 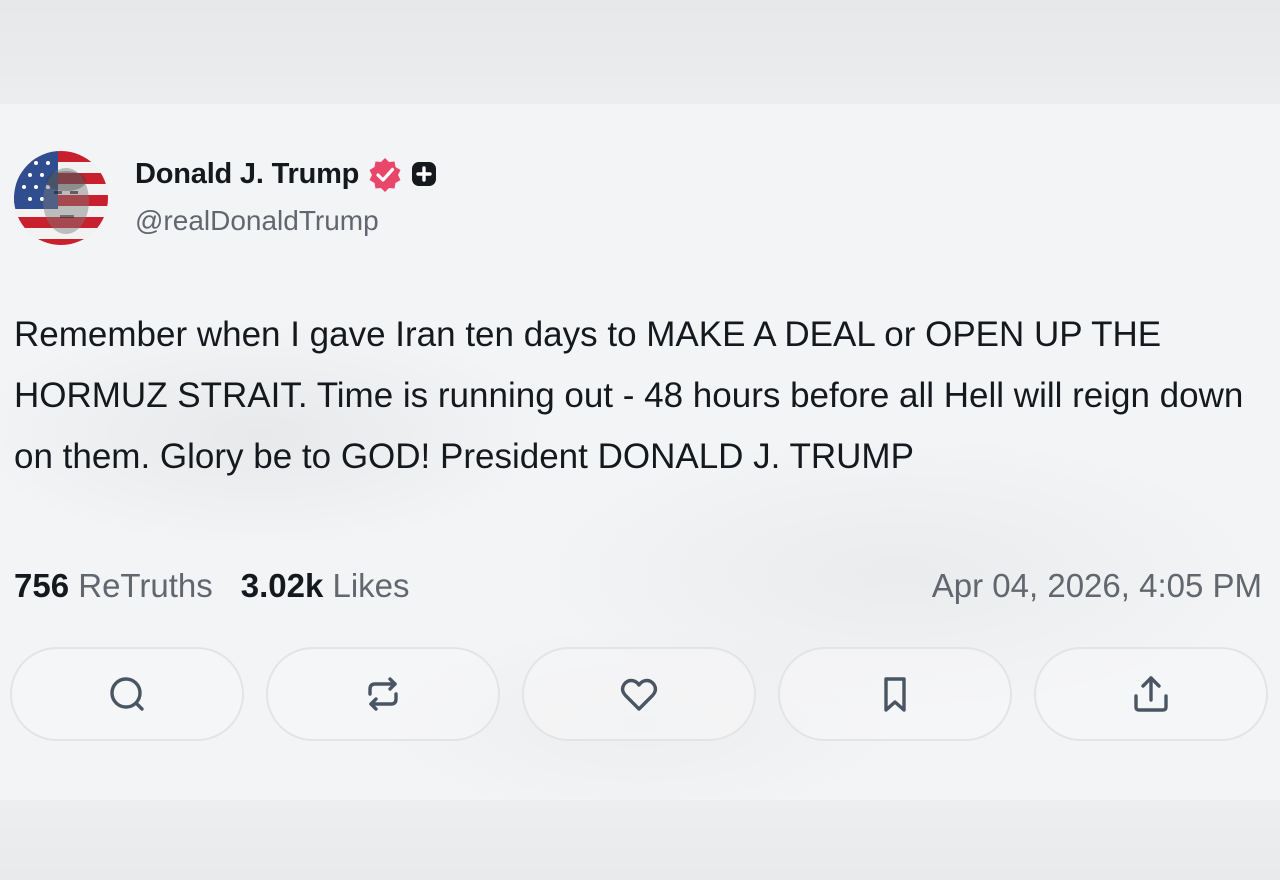 What do you see at coordinates (247, 174) in the screenshot?
I see `author-display-name: Donald J. Trump` at bounding box center [247, 174].